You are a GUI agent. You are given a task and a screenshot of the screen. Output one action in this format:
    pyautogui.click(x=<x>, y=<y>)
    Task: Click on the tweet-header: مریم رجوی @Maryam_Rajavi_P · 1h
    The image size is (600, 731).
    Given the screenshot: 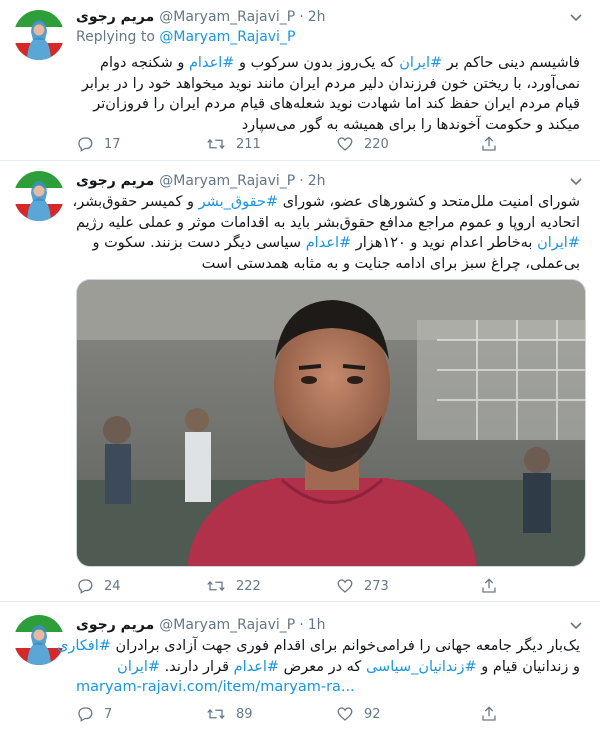 What is the action you would take?
    pyautogui.click(x=201, y=625)
    